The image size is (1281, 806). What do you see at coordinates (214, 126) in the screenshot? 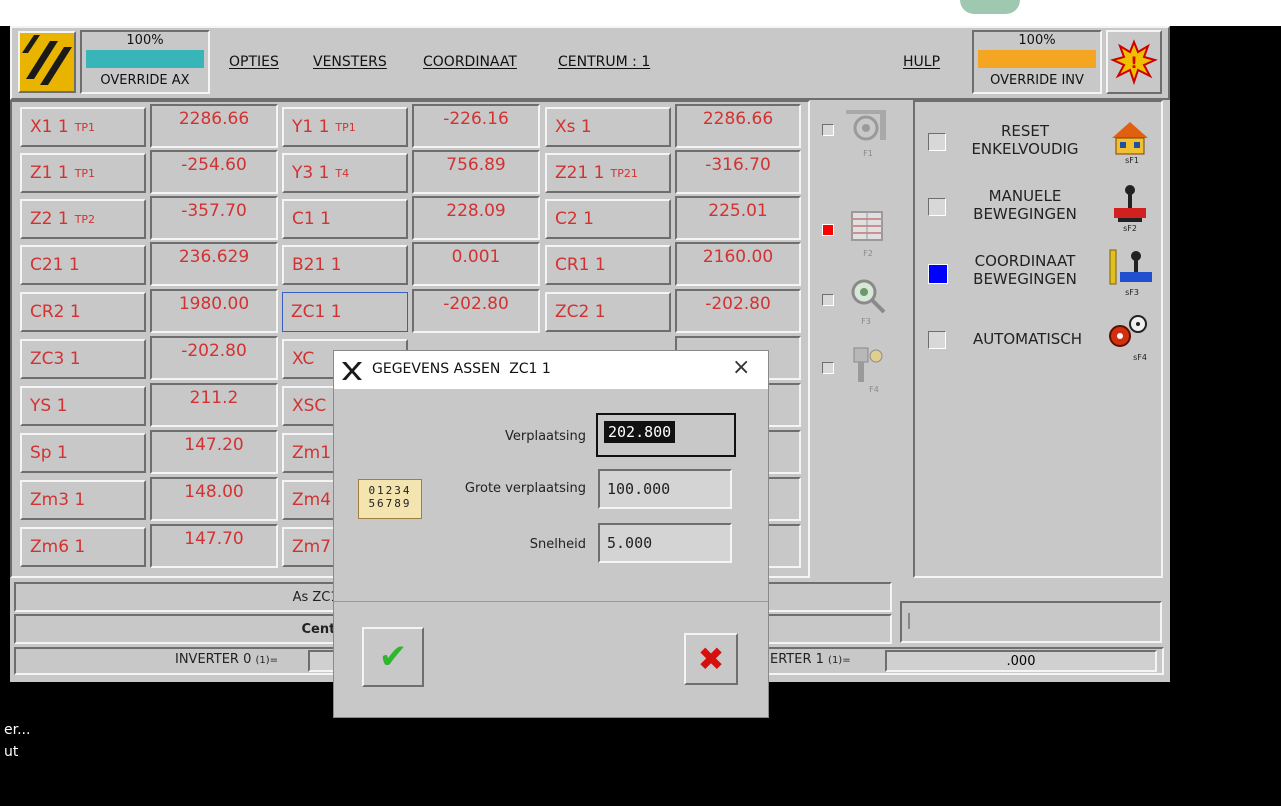
I see `axis-value-x1: 2286.66` at bounding box center [214, 126].